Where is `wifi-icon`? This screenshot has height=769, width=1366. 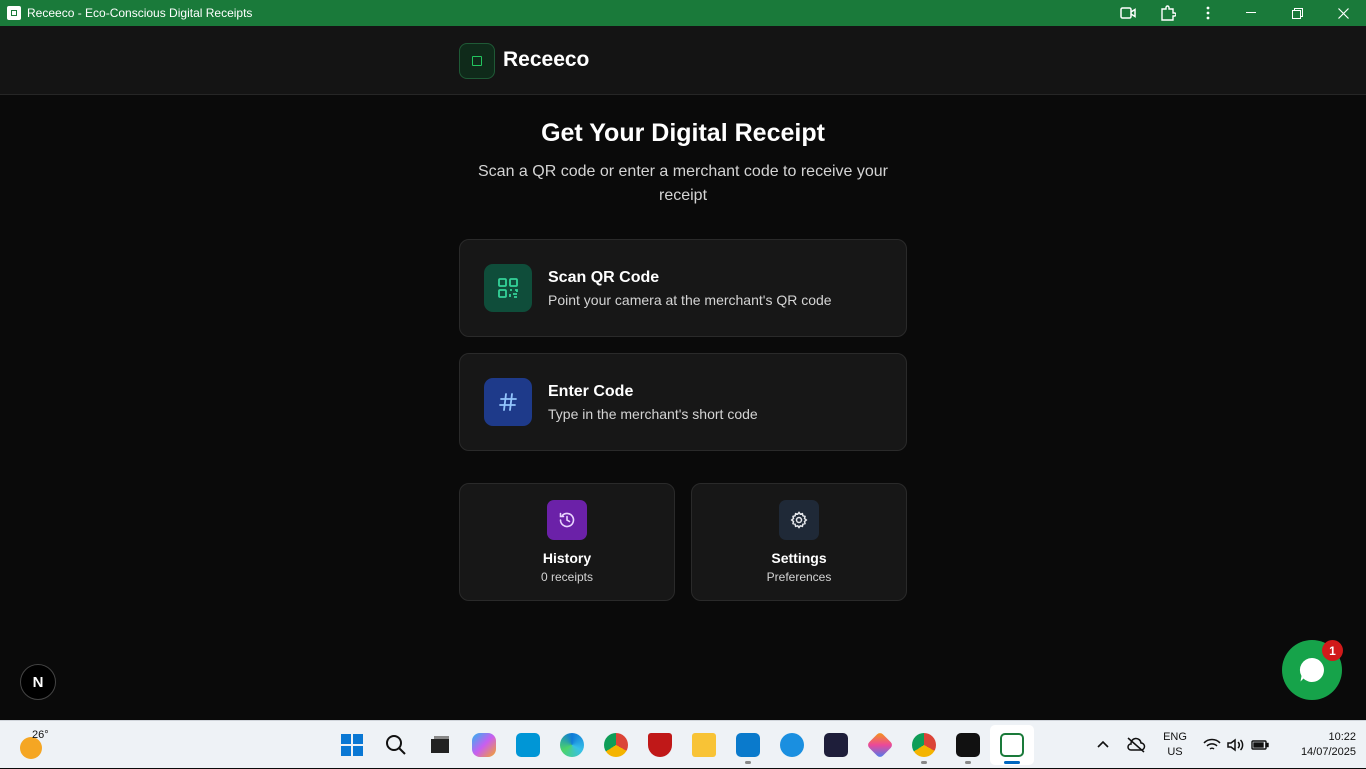 wifi-icon is located at coordinates (1212, 745).